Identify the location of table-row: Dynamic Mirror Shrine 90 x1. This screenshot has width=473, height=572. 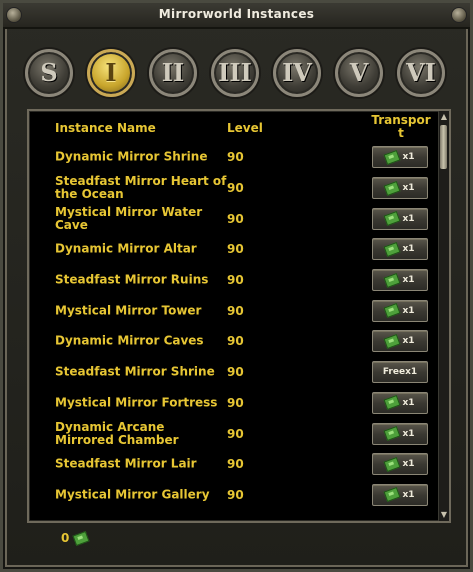
(234, 157).